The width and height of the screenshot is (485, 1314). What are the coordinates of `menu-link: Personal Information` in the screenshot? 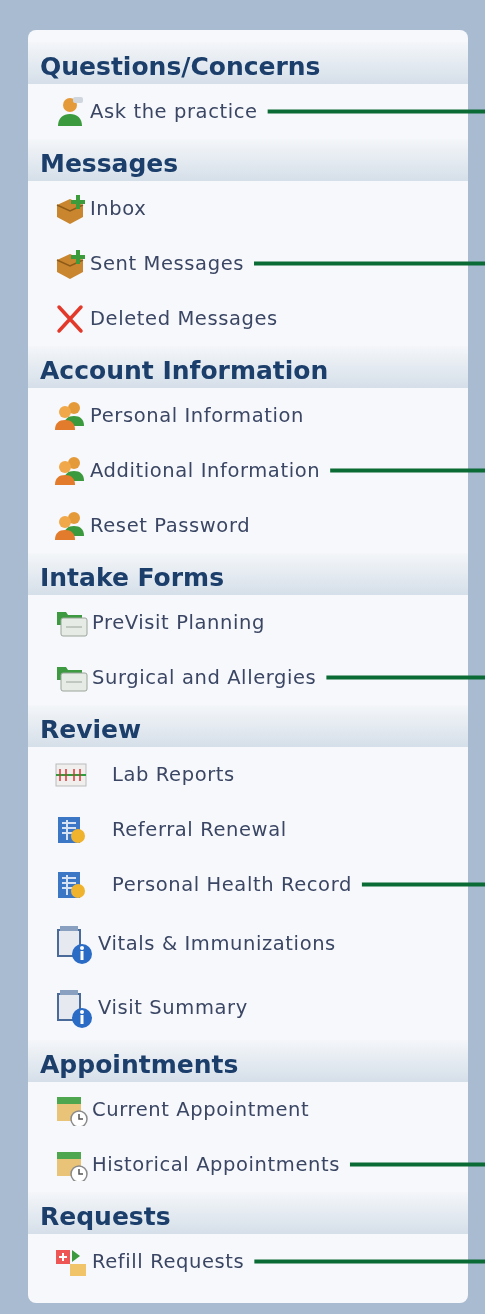 It's located at (197, 415).